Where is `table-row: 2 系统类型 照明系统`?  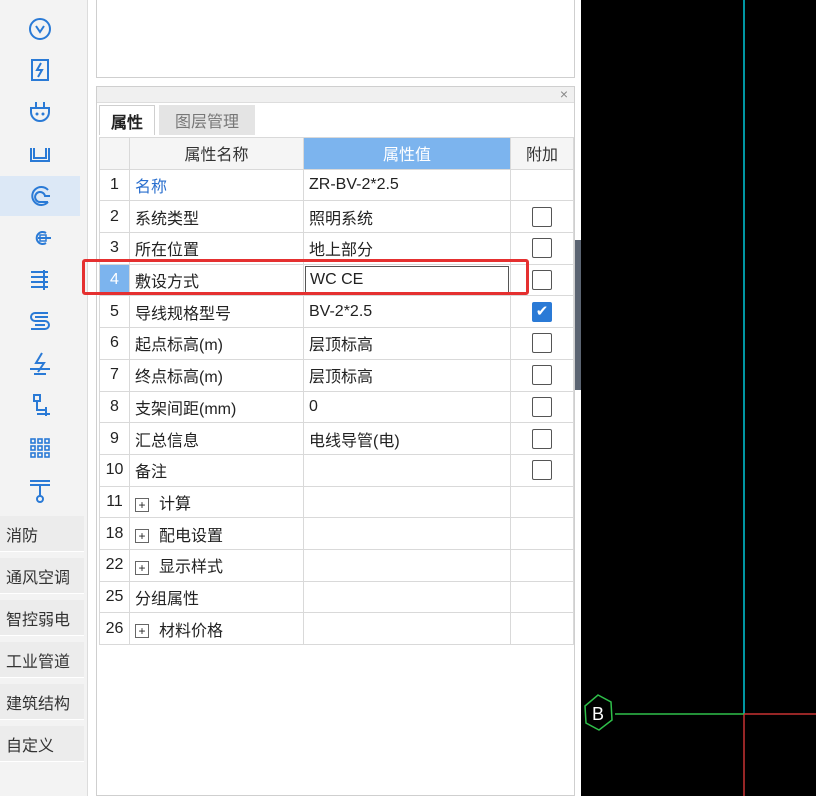 table-row: 2 系统类型 照明系统 is located at coordinates (336, 217).